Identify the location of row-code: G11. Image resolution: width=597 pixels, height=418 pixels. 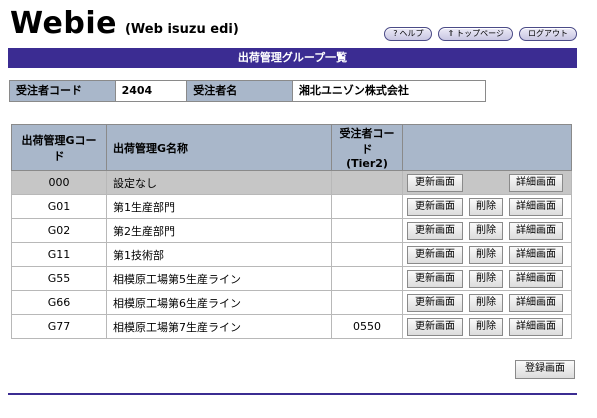
(59, 254).